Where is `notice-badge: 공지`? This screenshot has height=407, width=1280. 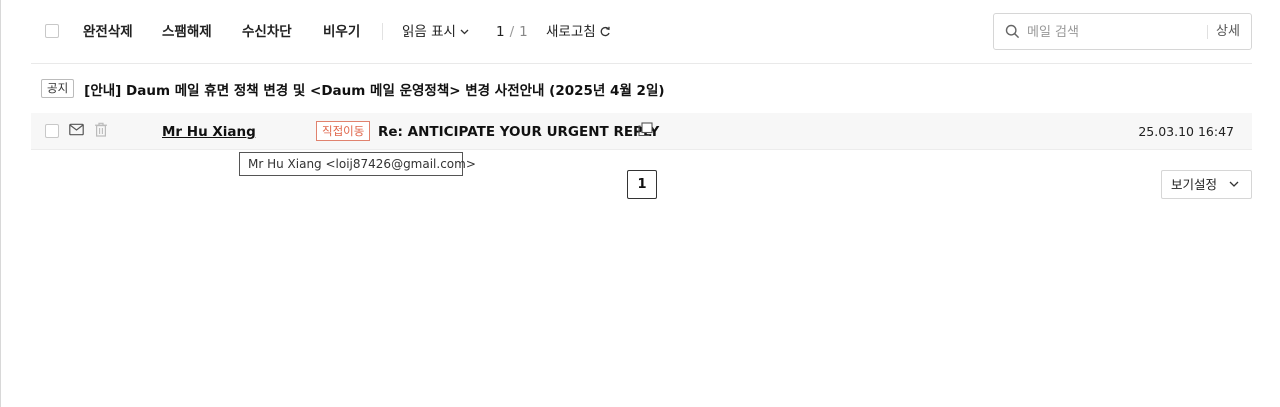 notice-badge: 공지 is located at coordinates (58, 88).